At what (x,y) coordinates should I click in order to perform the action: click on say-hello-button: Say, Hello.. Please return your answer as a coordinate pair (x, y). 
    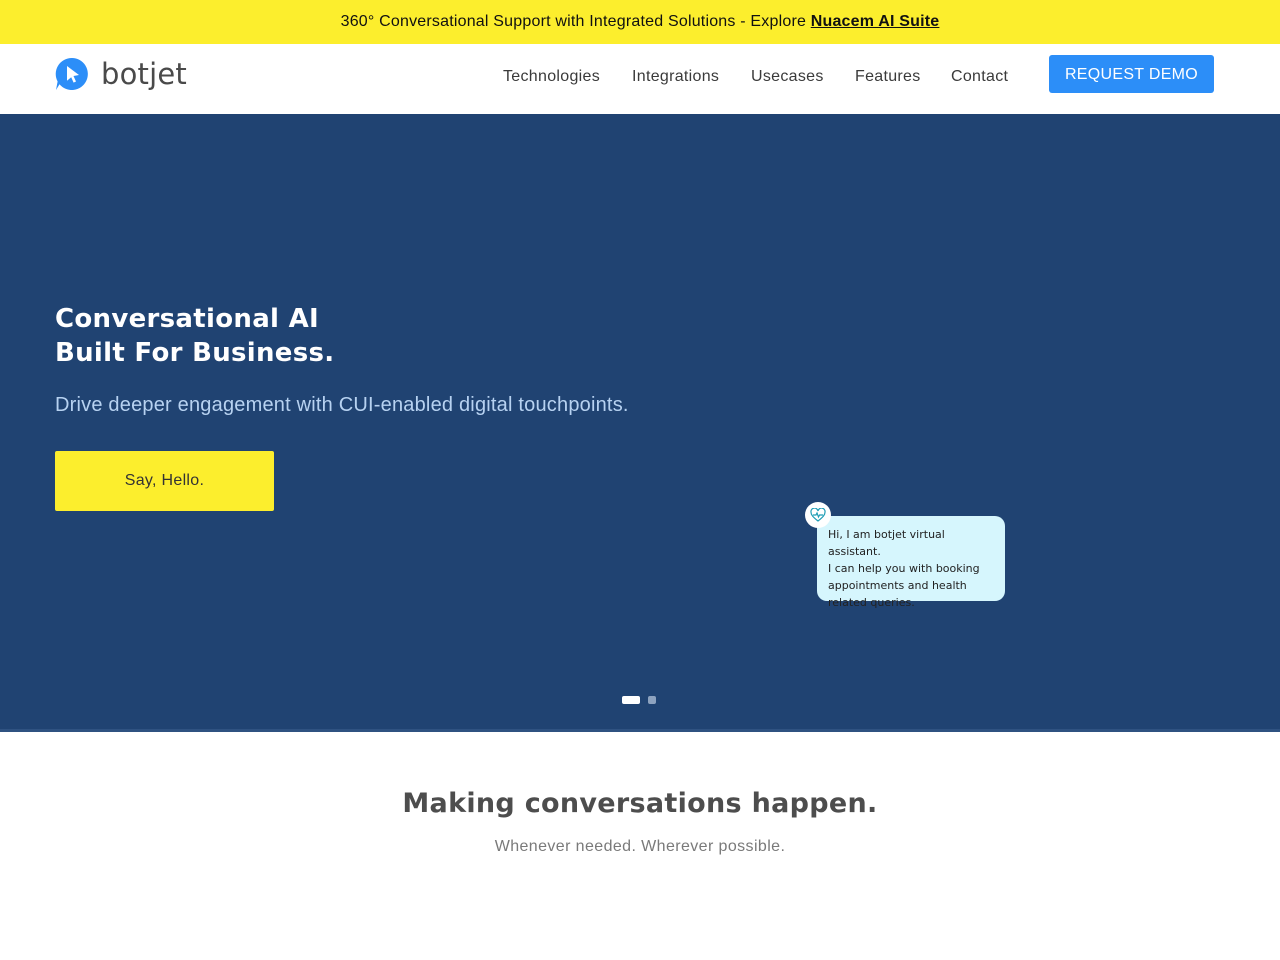
    Looking at the image, I should click on (164, 481).